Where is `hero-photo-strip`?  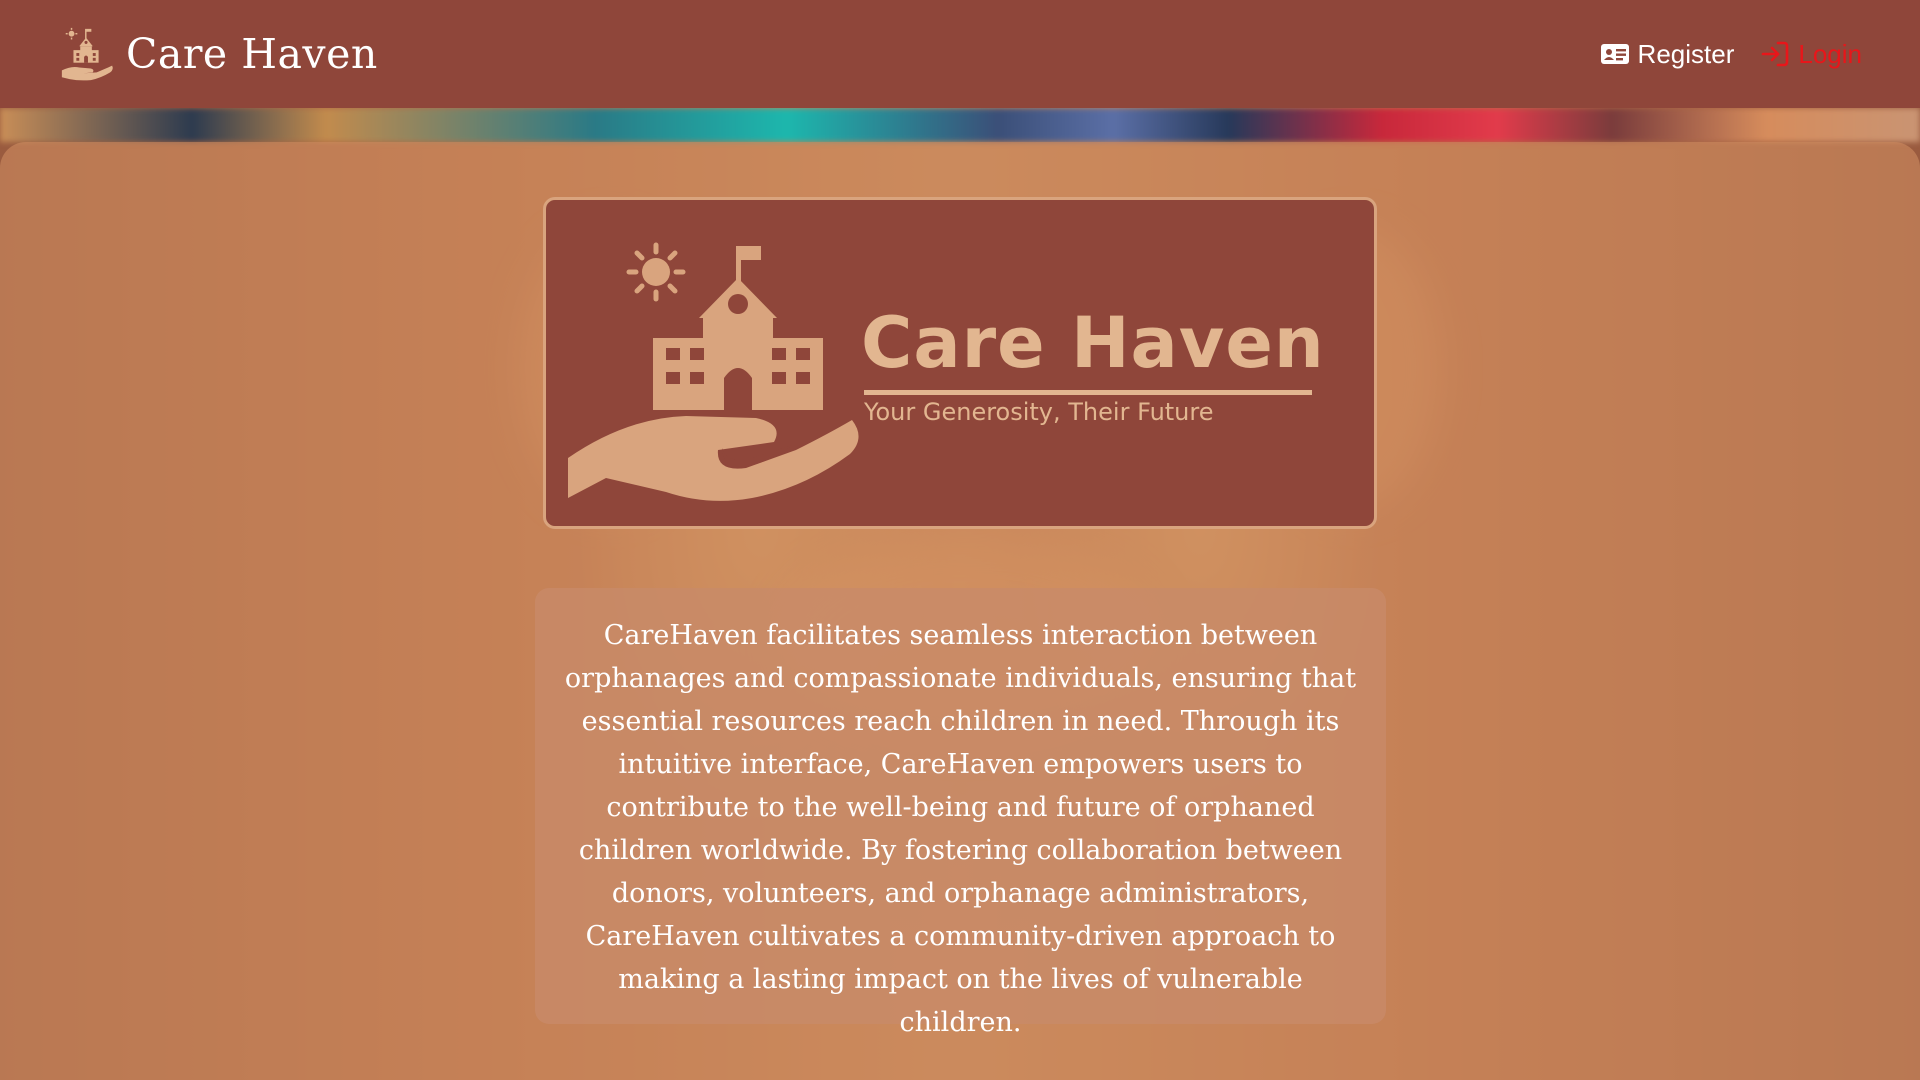
hero-photo-strip is located at coordinates (960, 125).